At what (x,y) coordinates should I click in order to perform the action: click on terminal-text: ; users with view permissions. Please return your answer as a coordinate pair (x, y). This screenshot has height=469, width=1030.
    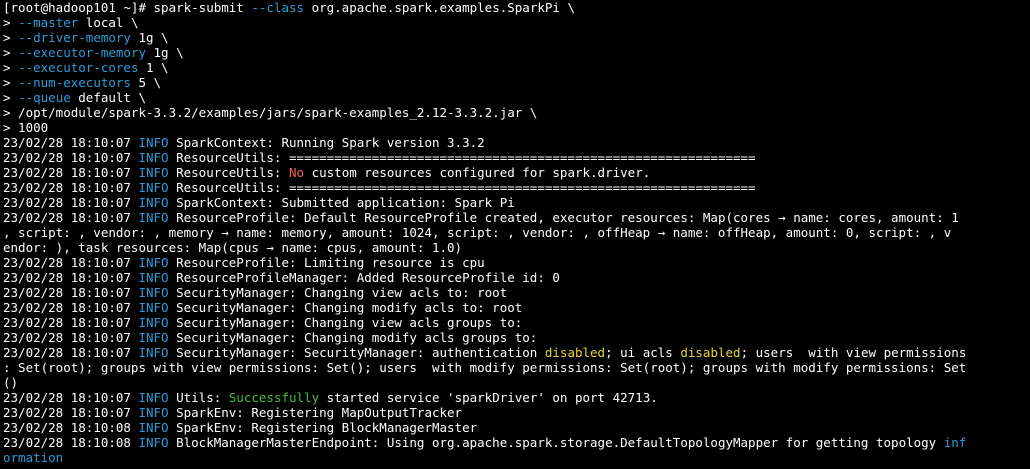
    Looking at the image, I should click on (853, 352).